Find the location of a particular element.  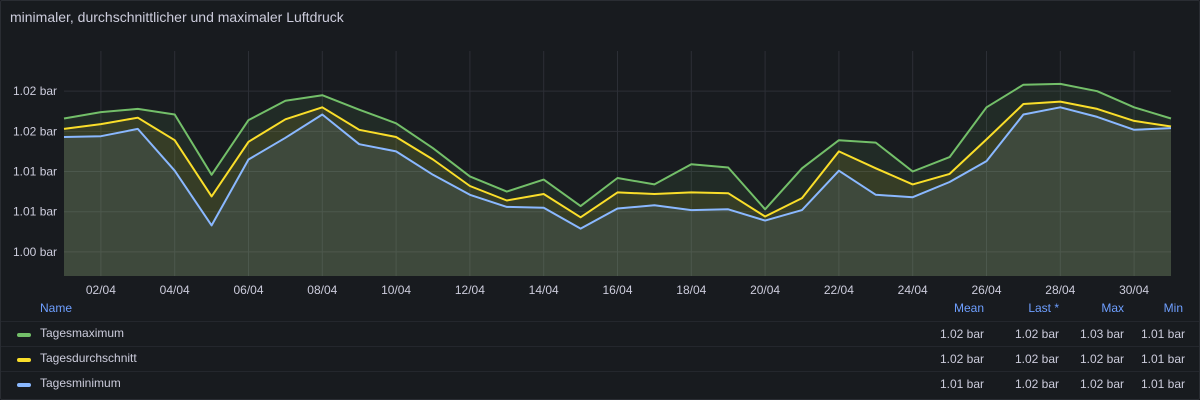

x-tick-label: 08/04 is located at coordinates (322, 290).